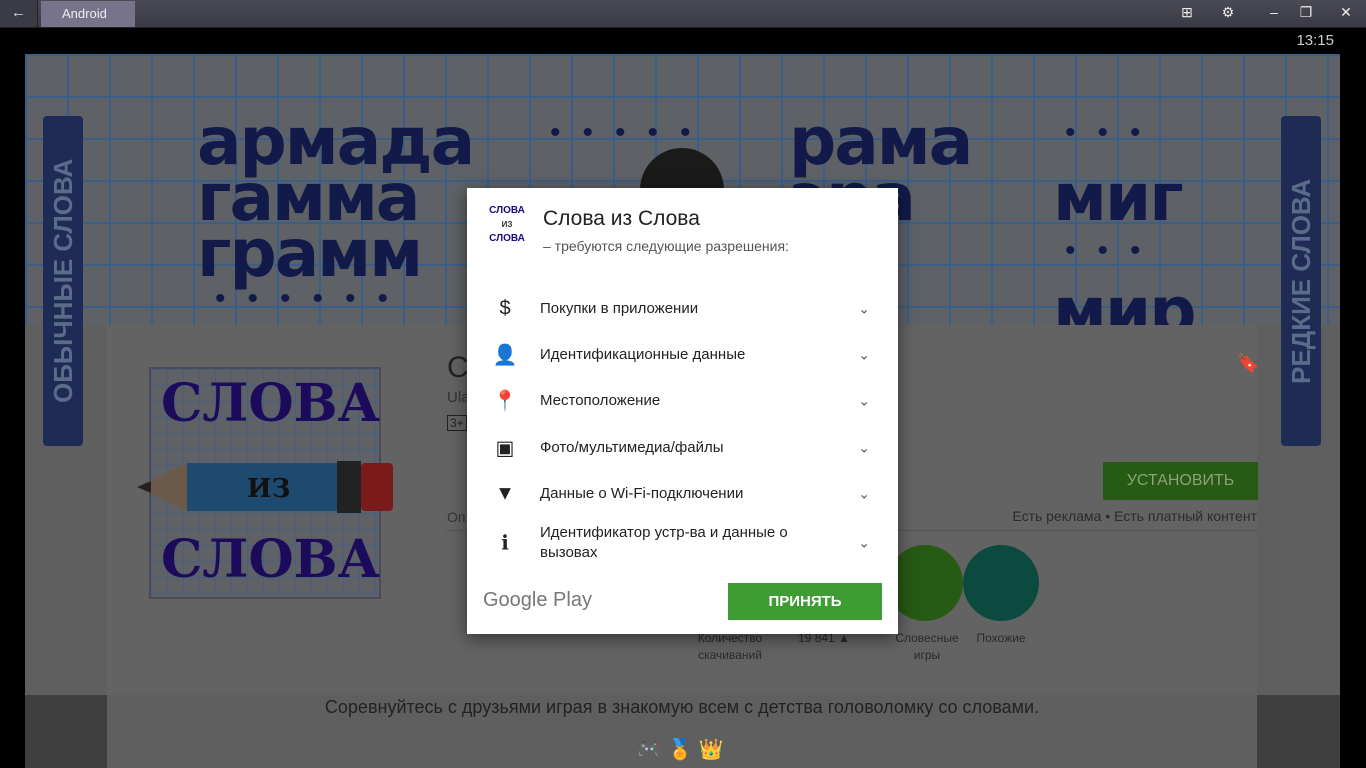 The width and height of the screenshot is (1366, 768). Describe the element at coordinates (621, 218) in the screenshot. I see `dialog-title: Слова из Слова` at that location.